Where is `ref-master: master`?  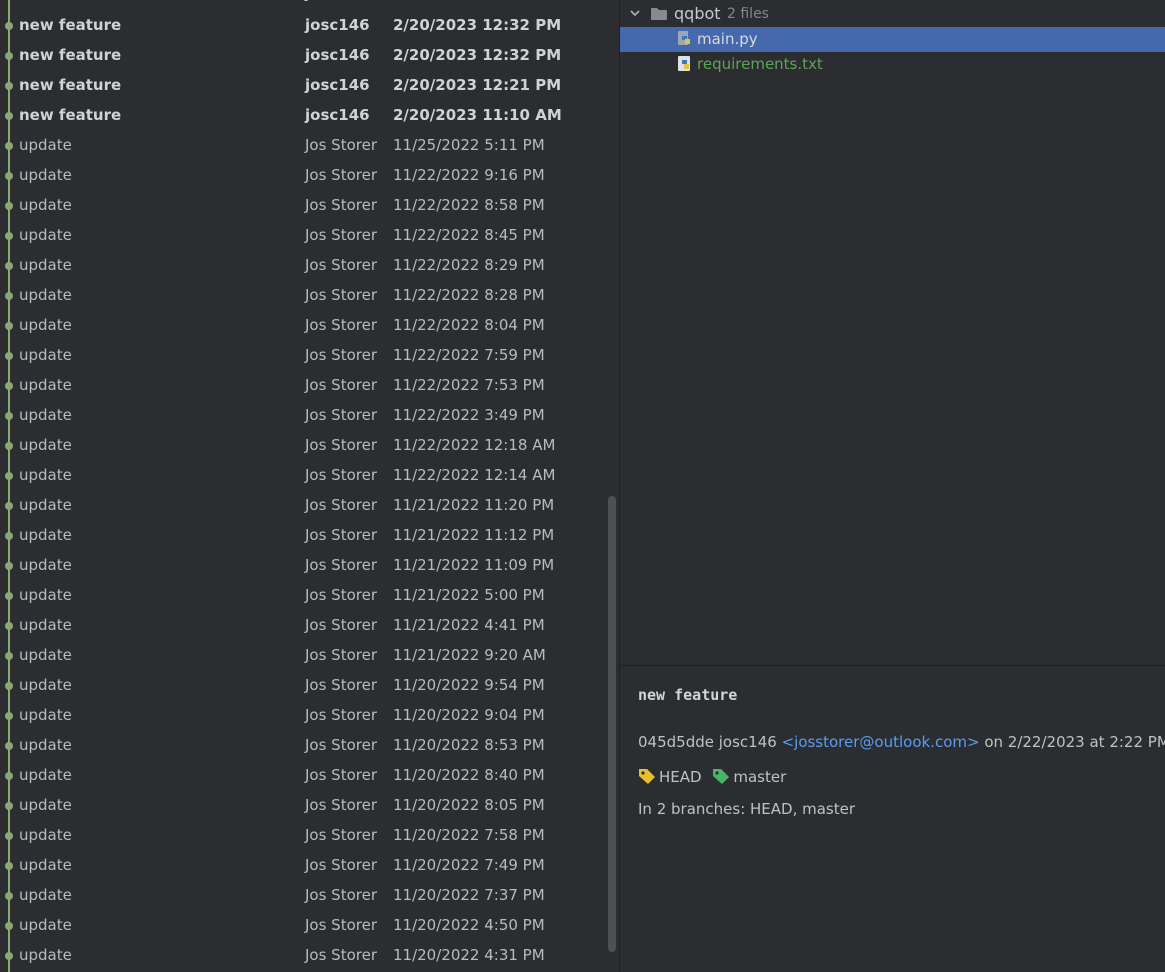
ref-master: master is located at coordinates (759, 777).